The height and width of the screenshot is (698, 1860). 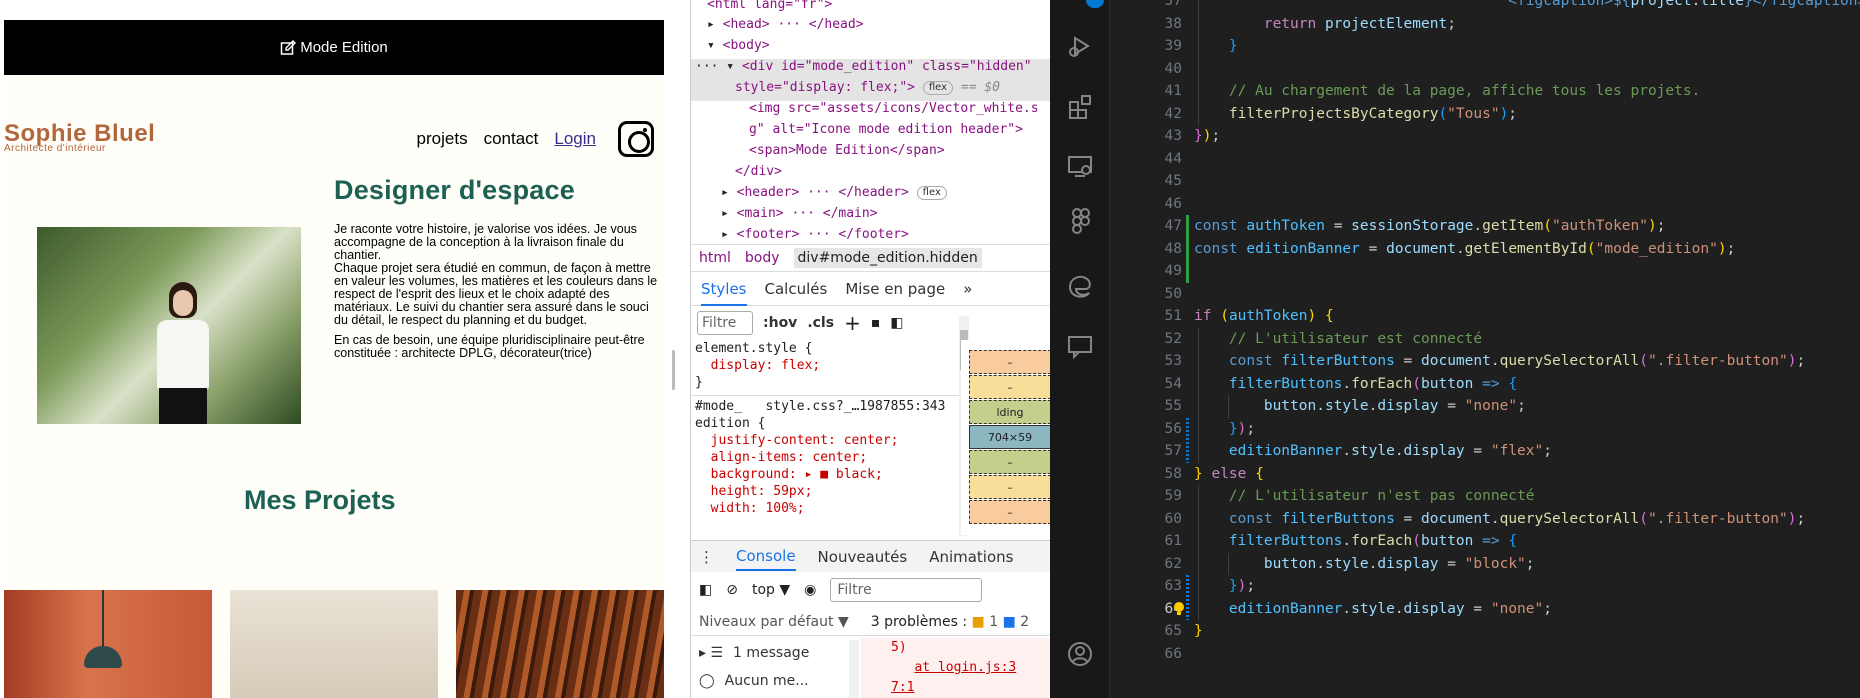 What do you see at coordinates (820, 323) in the screenshot?
I see `cls-toggle: .cls` at bounding box center [820, 323].